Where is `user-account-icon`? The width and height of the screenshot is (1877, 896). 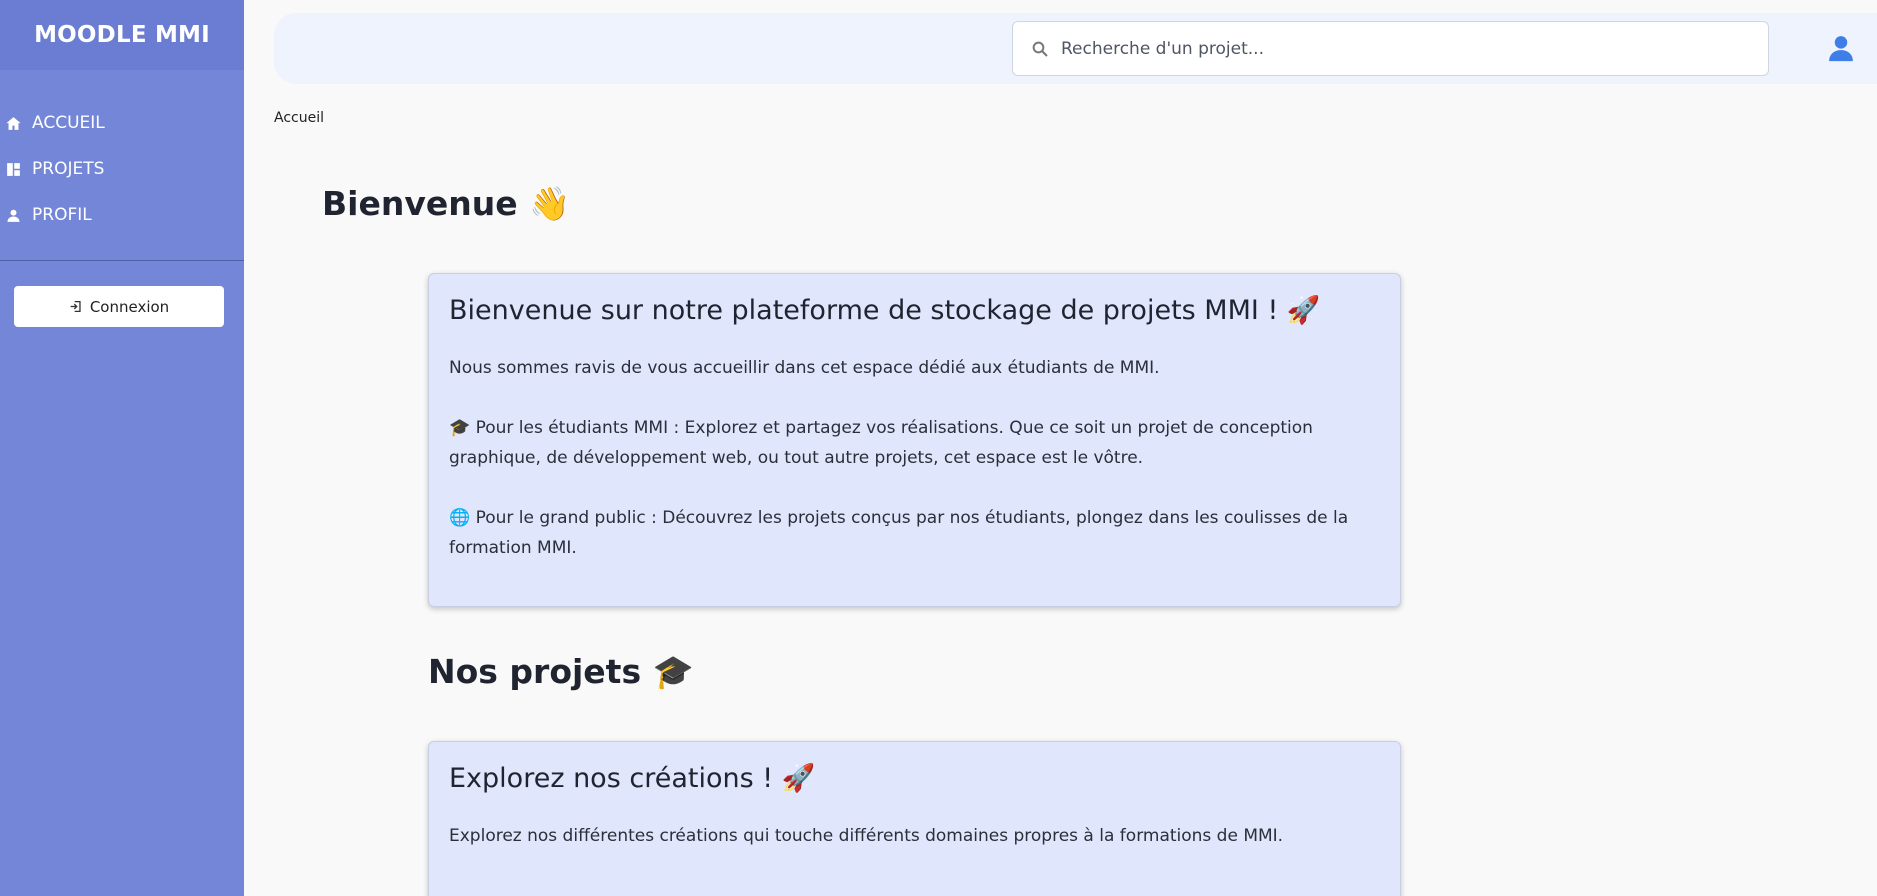 user-account-icon is located at coordinates (1841, 48).